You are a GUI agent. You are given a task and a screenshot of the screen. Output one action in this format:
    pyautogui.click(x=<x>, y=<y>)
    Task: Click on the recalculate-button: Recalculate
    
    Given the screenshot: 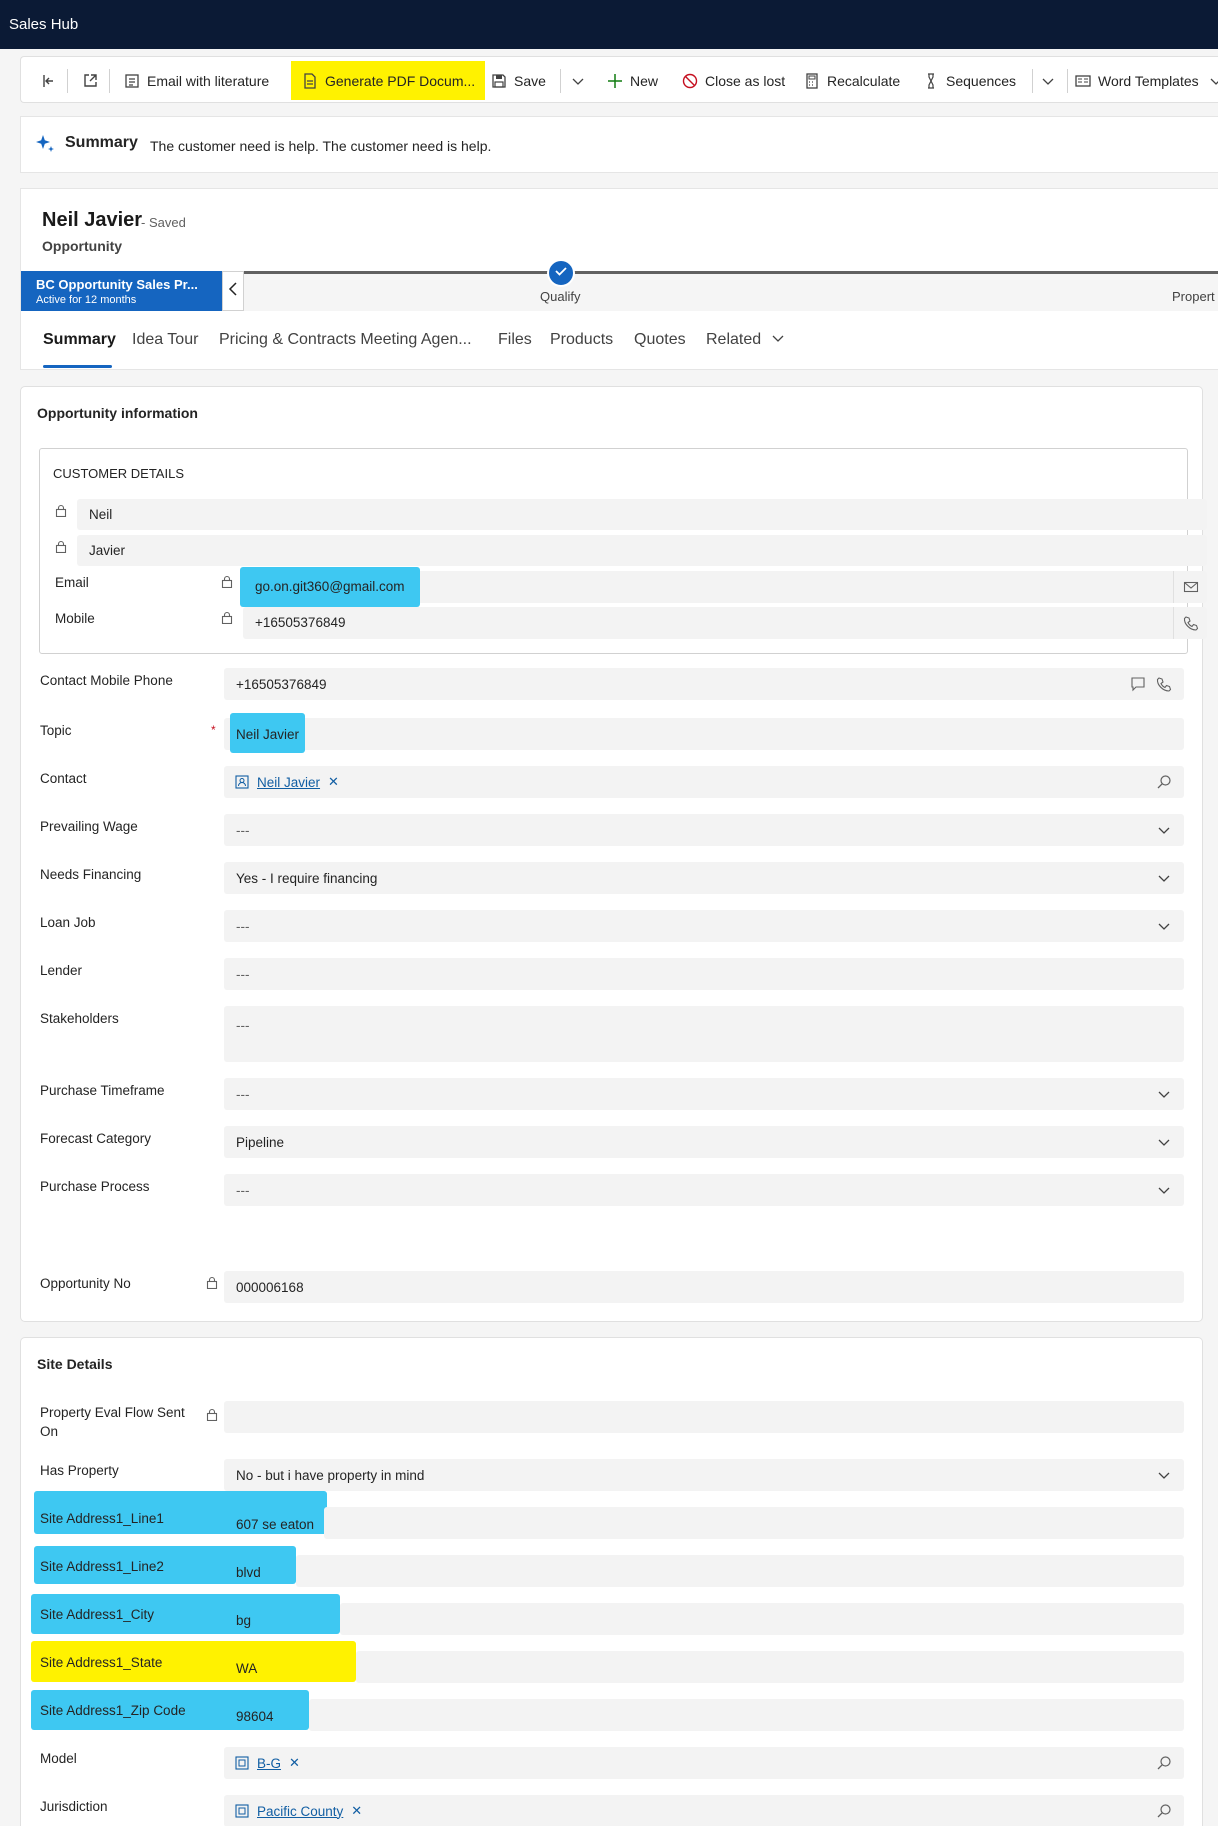 What is the action you would take?
    pyautogui.click(x=851, y=80)
    